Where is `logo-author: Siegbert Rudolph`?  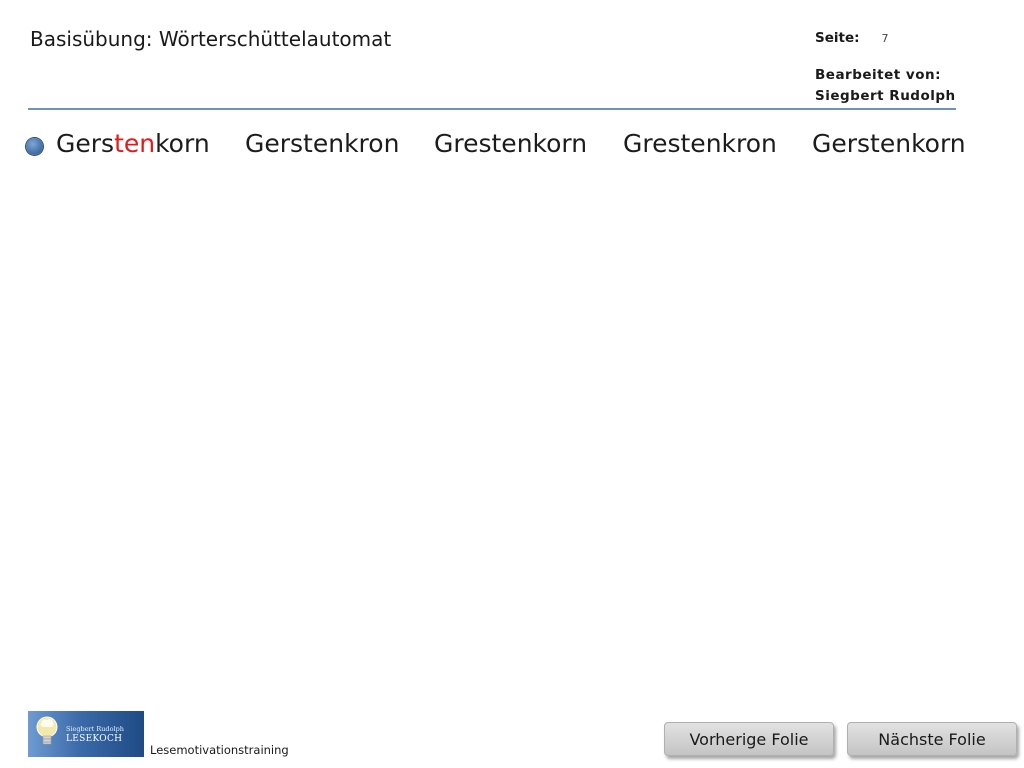
logo-author: Siegbert Rudolph is located at coordinates (95, 729).